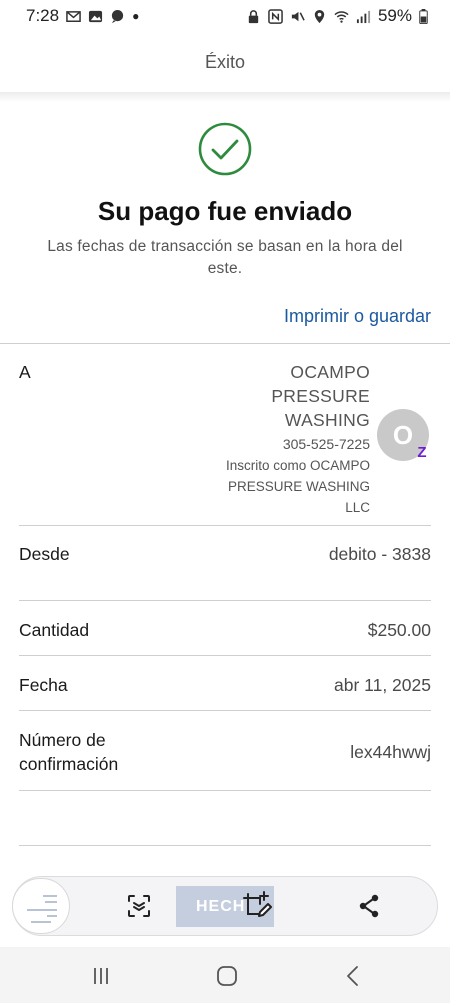 The width and height of the screenshot is (450, 1003). I want to click on from-label: Desde, so click(44, 554).